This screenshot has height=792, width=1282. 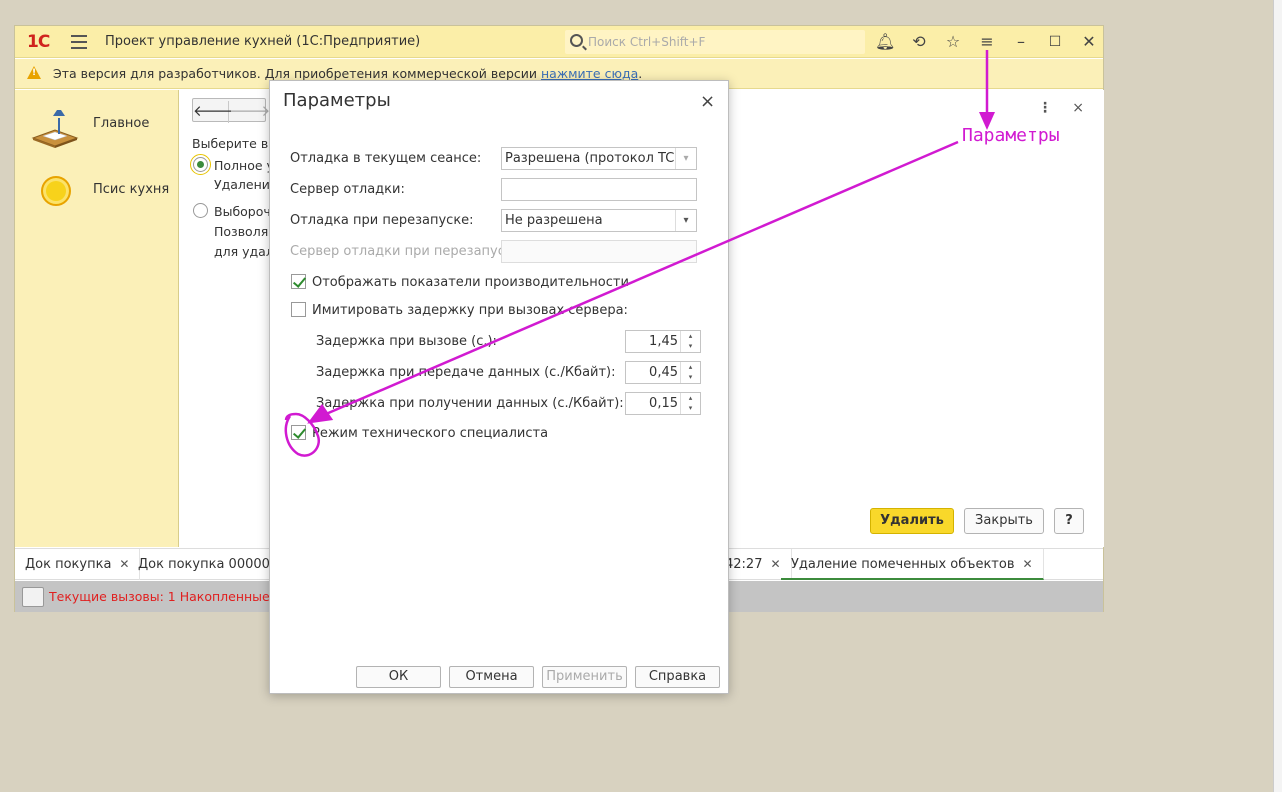 I want to click on option-full-label: Полное у, so click(x=244, y=165).